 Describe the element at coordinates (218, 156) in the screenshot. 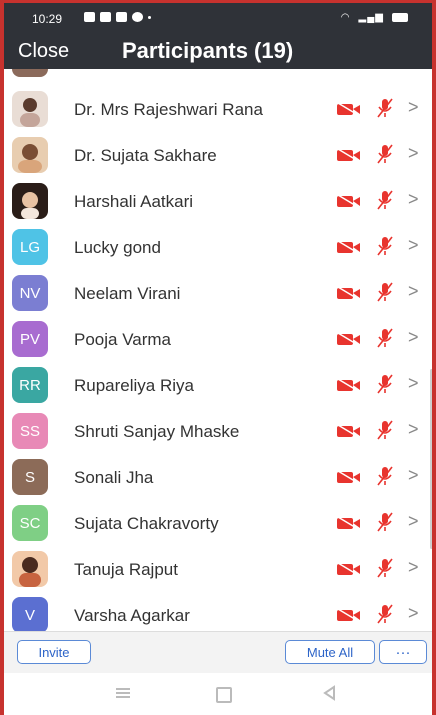

I see `participant-row: Dr. Sujata Sakhare >` at that location.